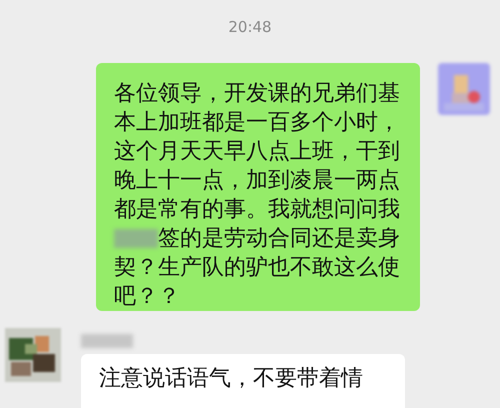  What do you see at coordinates (107, 341) in the screenshot?
I see `sender-name-blur` at bounding box center [107, 341].